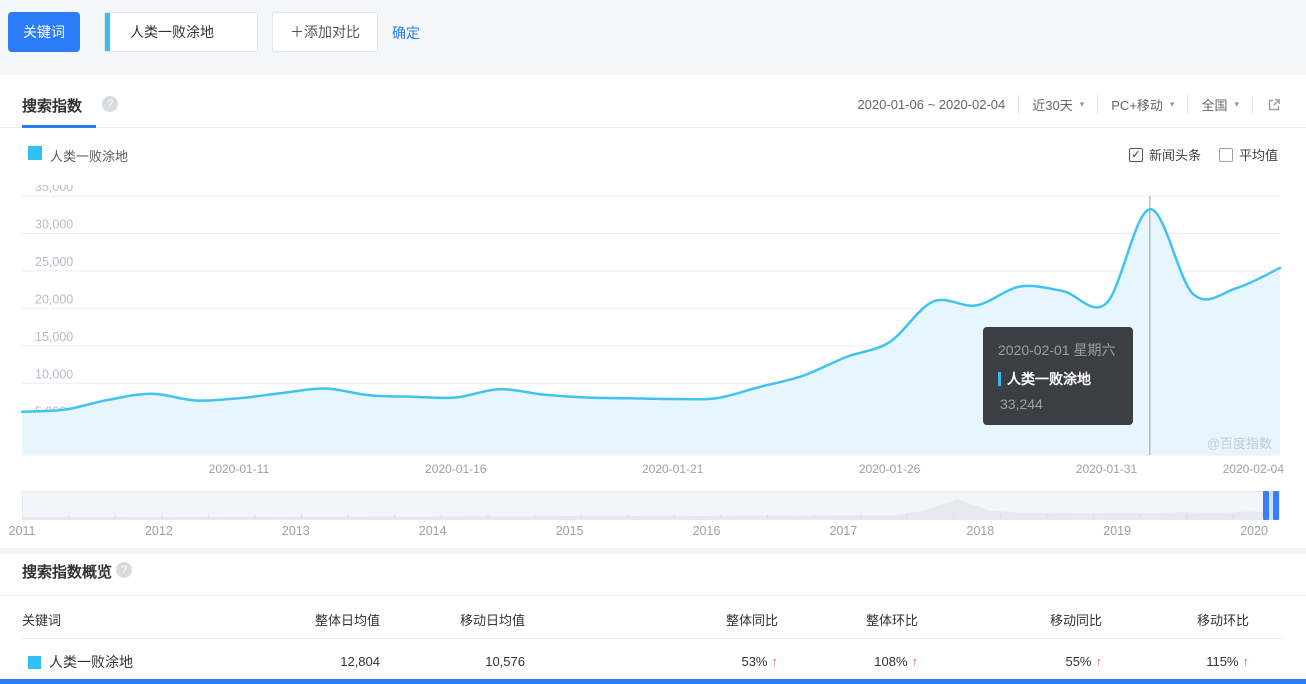 The image size is (1306, 684). What do you see at coordinates (1254, 469) in the screenshot?
I see `svg-text: 2020-02-04` at bounding box center [1254, 469].